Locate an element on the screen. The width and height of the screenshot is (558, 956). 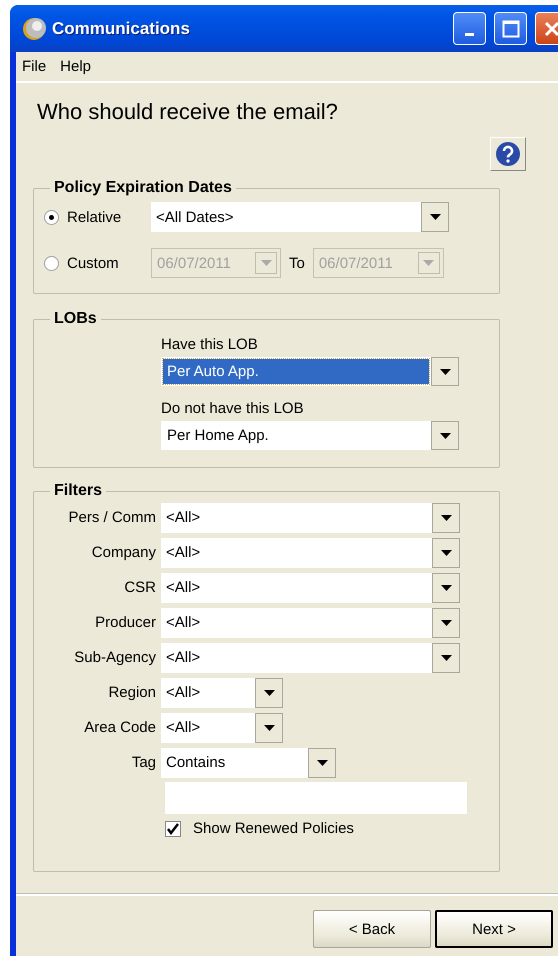
dropdown: <All Dates> is located at coordinates (300, 217).